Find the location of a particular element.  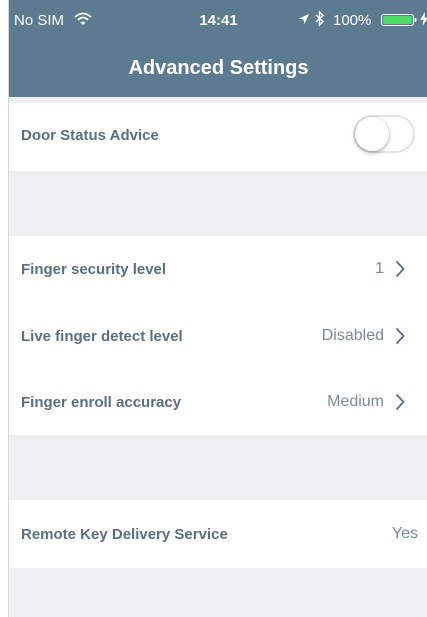

finger-security-label: Finger security level is located at coordinates (94, 269).